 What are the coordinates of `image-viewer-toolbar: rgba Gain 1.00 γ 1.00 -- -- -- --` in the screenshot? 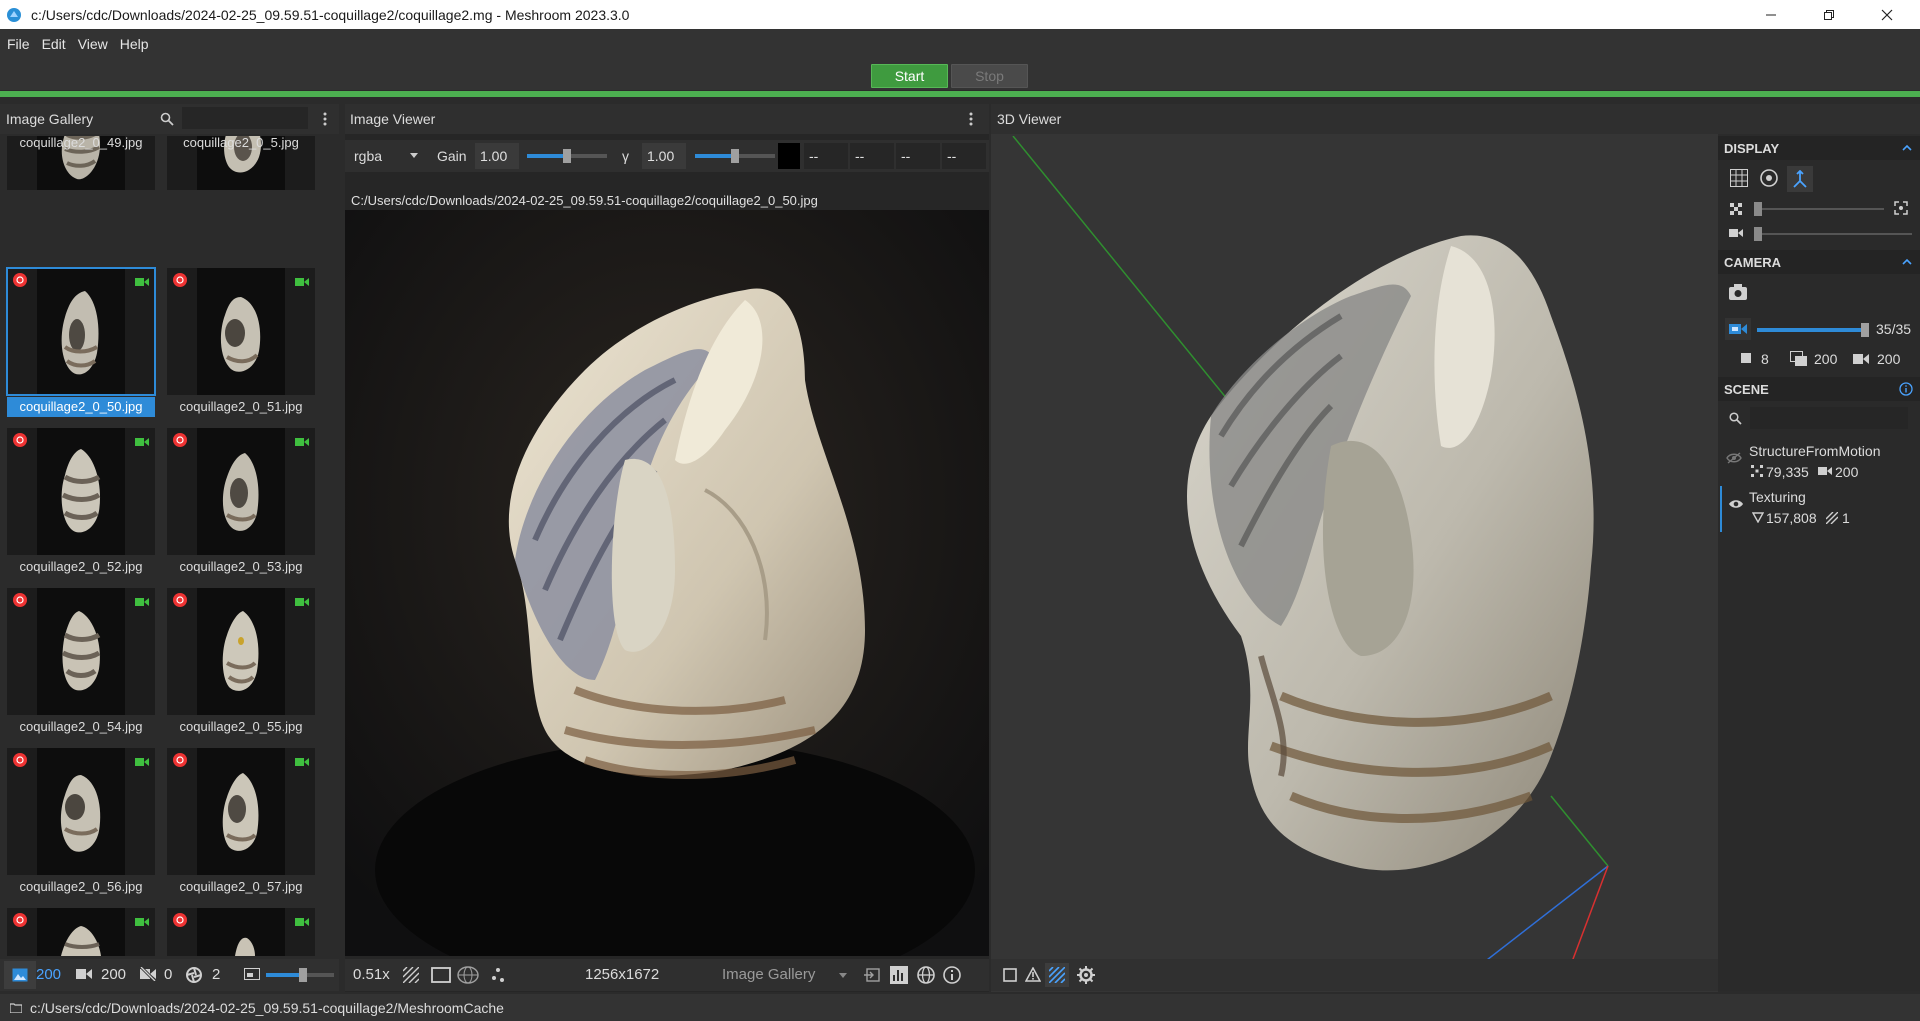 It's located at (667, 156).